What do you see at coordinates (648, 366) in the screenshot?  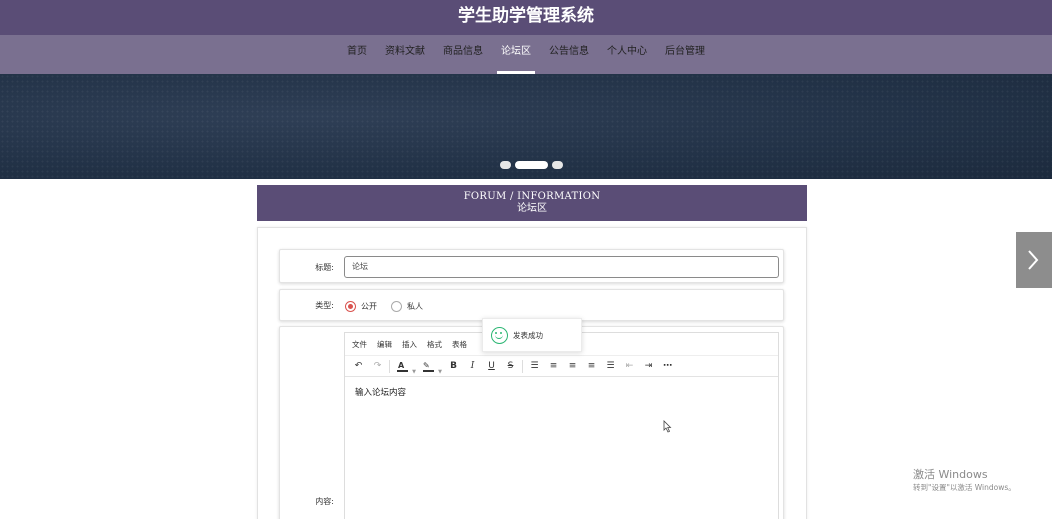 I see `indent-icon: ⇥` at bounding box center [648, 366].